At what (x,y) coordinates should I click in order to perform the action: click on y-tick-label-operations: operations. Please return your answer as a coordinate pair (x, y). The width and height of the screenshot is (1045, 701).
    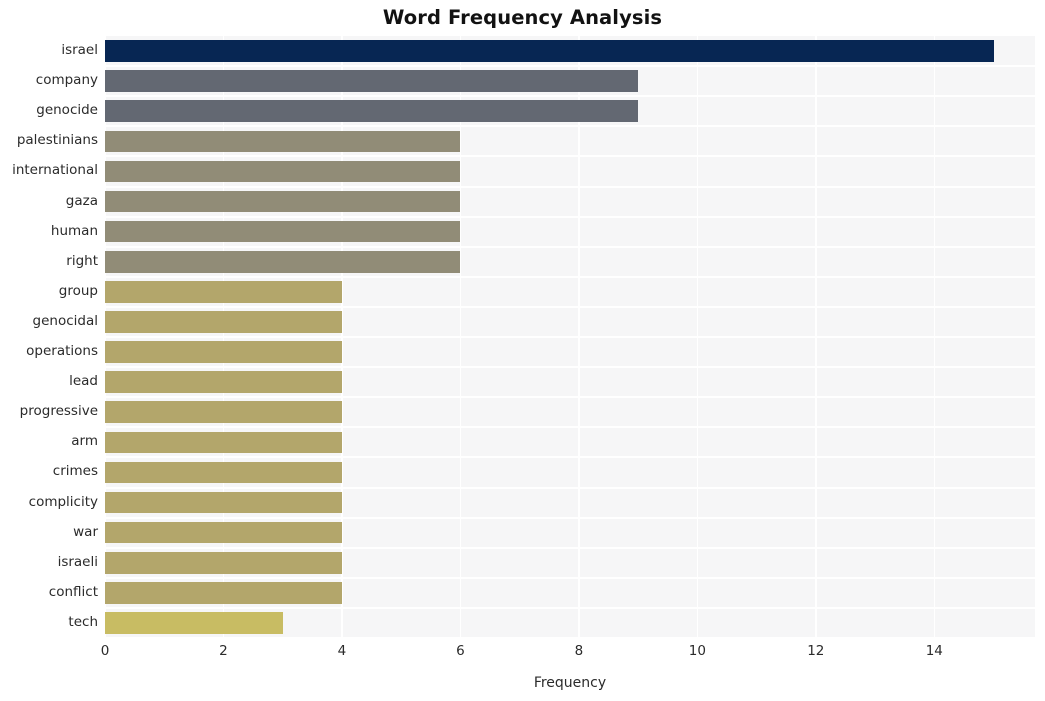
    Looking at the image, I should click on (62, 351).